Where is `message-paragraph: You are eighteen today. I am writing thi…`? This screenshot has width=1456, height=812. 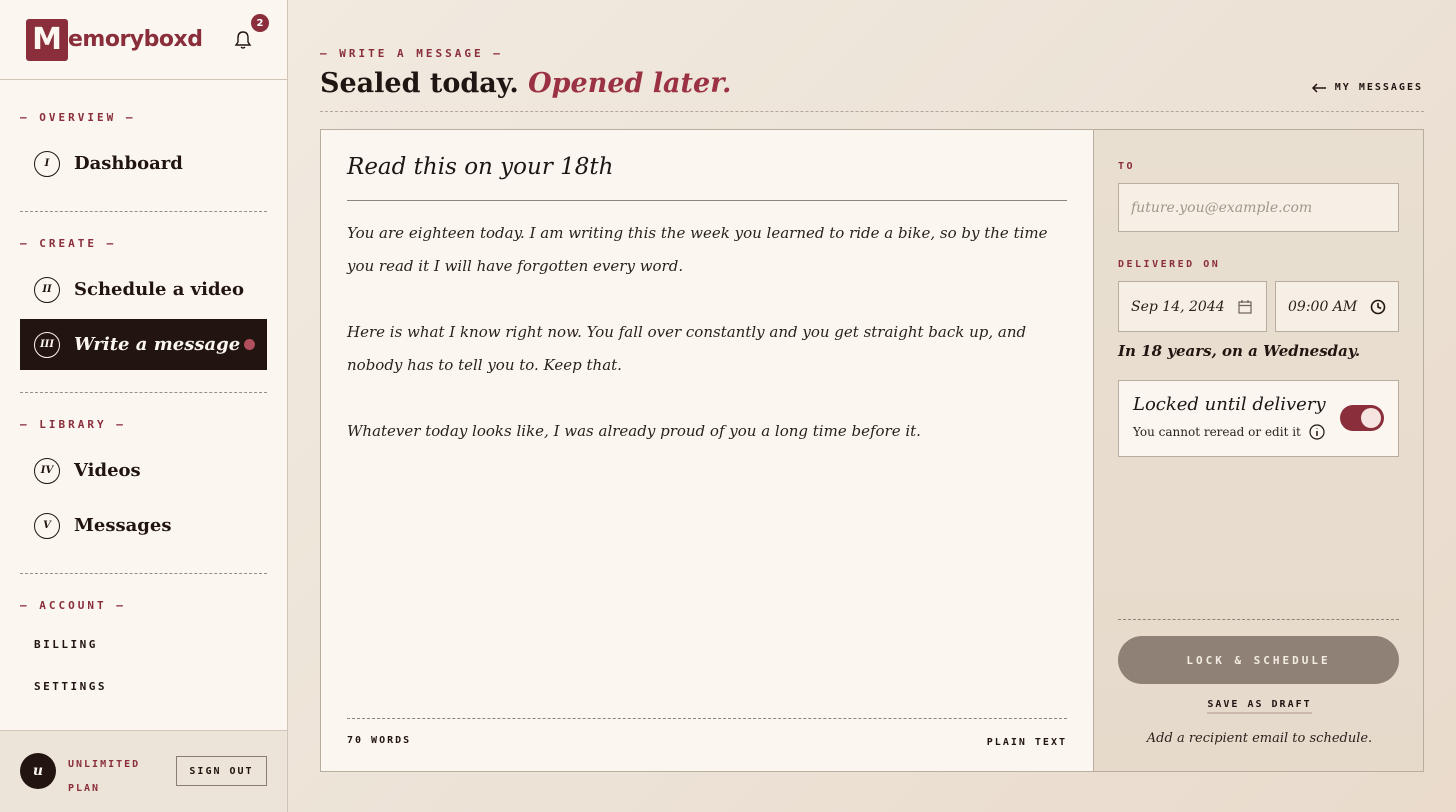 message-paragraph: You are eighteen today. I am writing thi… is located at coordinates (697, 249).